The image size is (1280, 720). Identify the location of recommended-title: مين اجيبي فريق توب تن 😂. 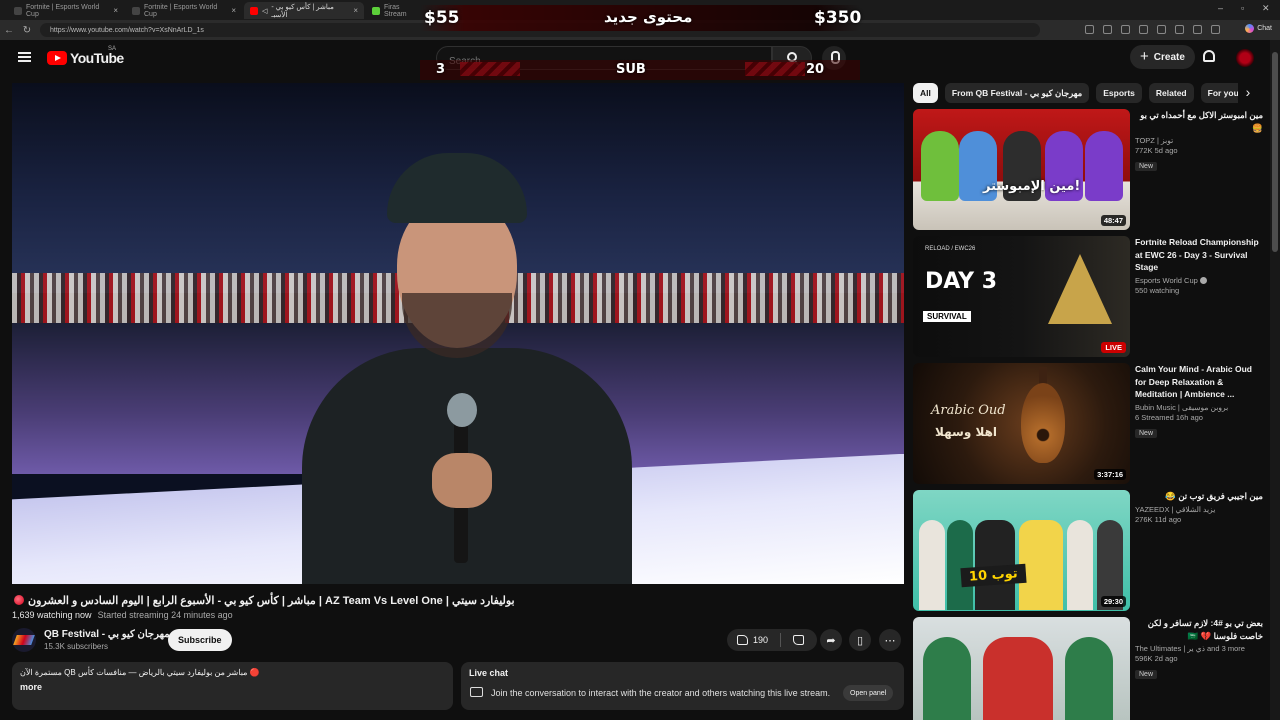
(1199, 496).